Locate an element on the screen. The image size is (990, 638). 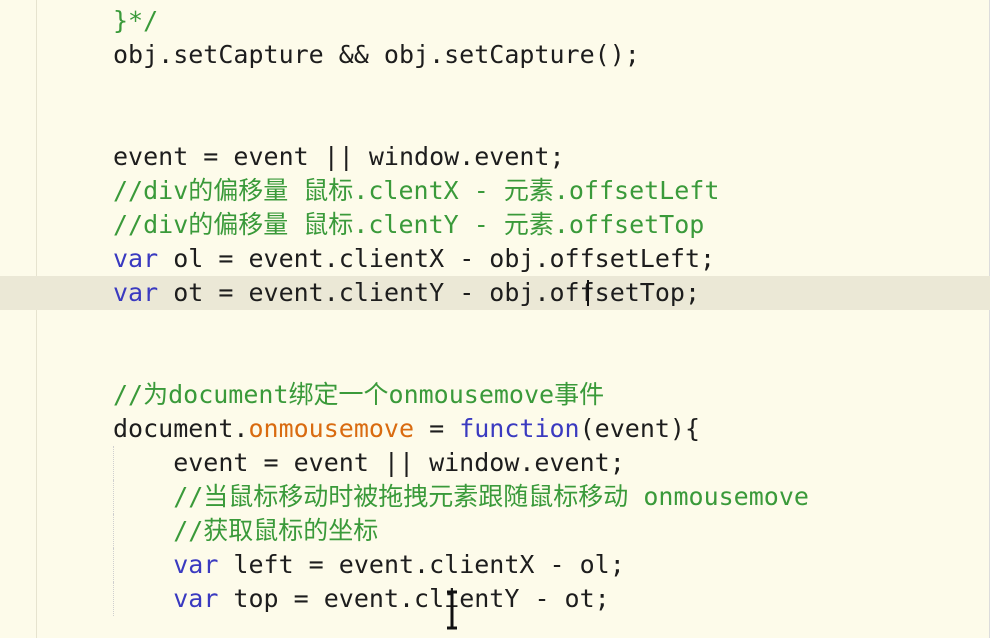
code-line: //为document绑定一个onmousemove事件 is located at coordinates (495, 395).